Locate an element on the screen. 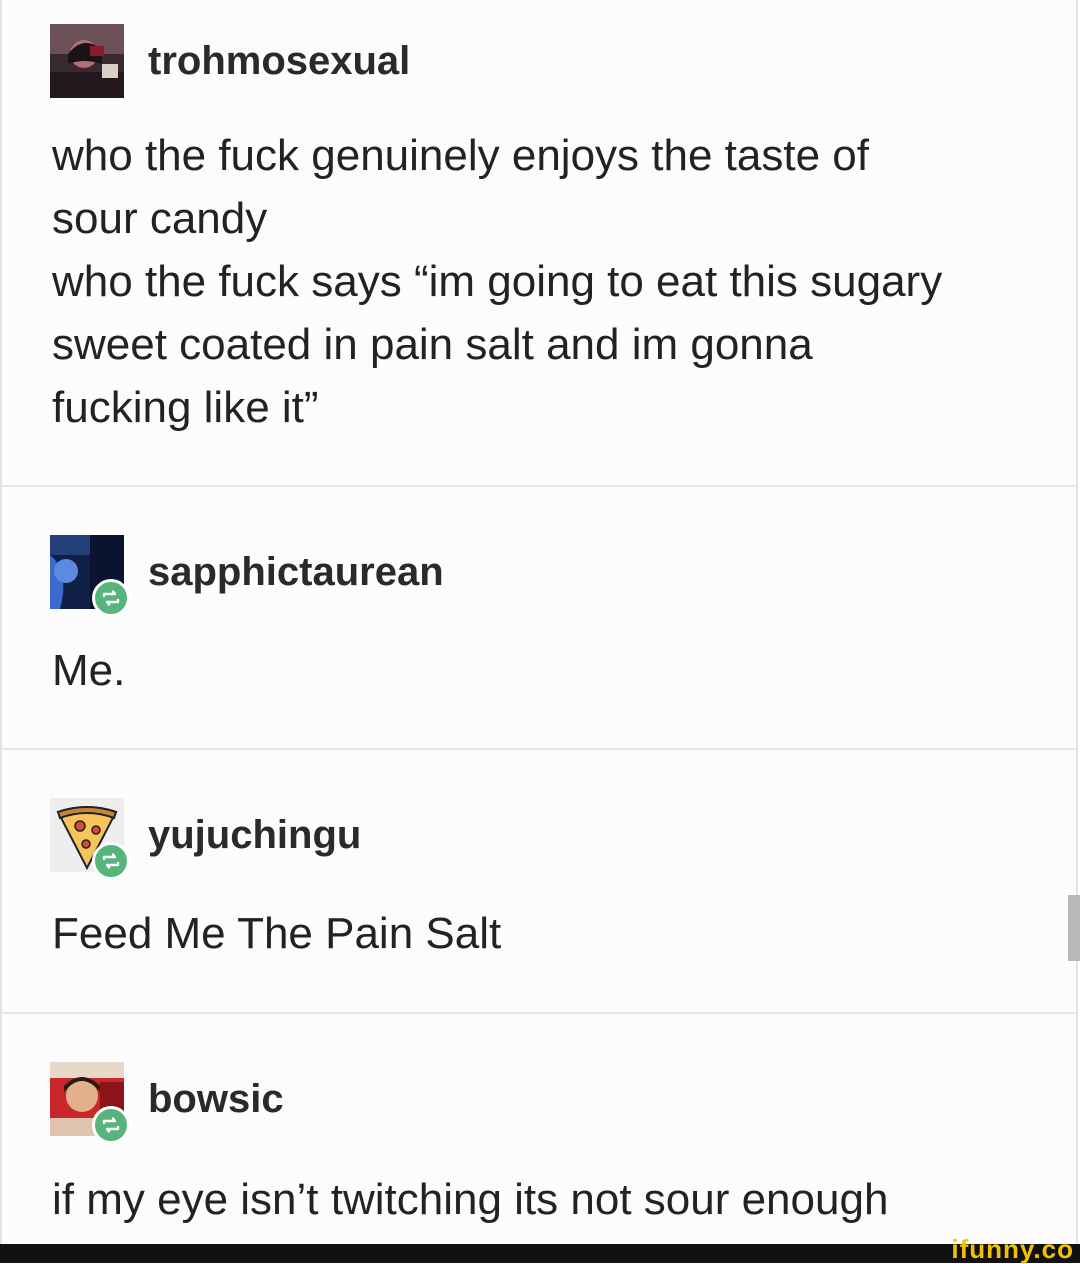  scrollbar-thumb is located at coordinates (1074, 928).